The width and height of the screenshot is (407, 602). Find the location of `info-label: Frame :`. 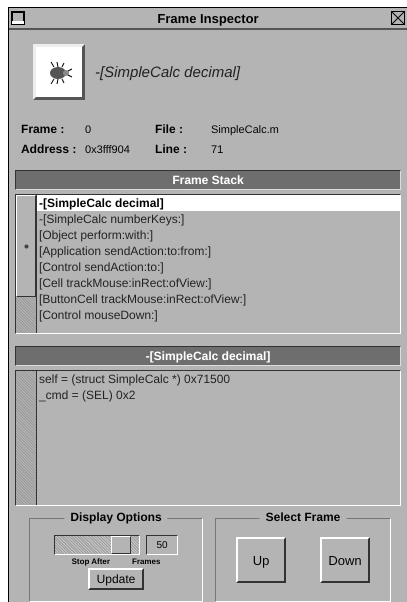

info-label: Frame : is located at coordinates (43, 129).